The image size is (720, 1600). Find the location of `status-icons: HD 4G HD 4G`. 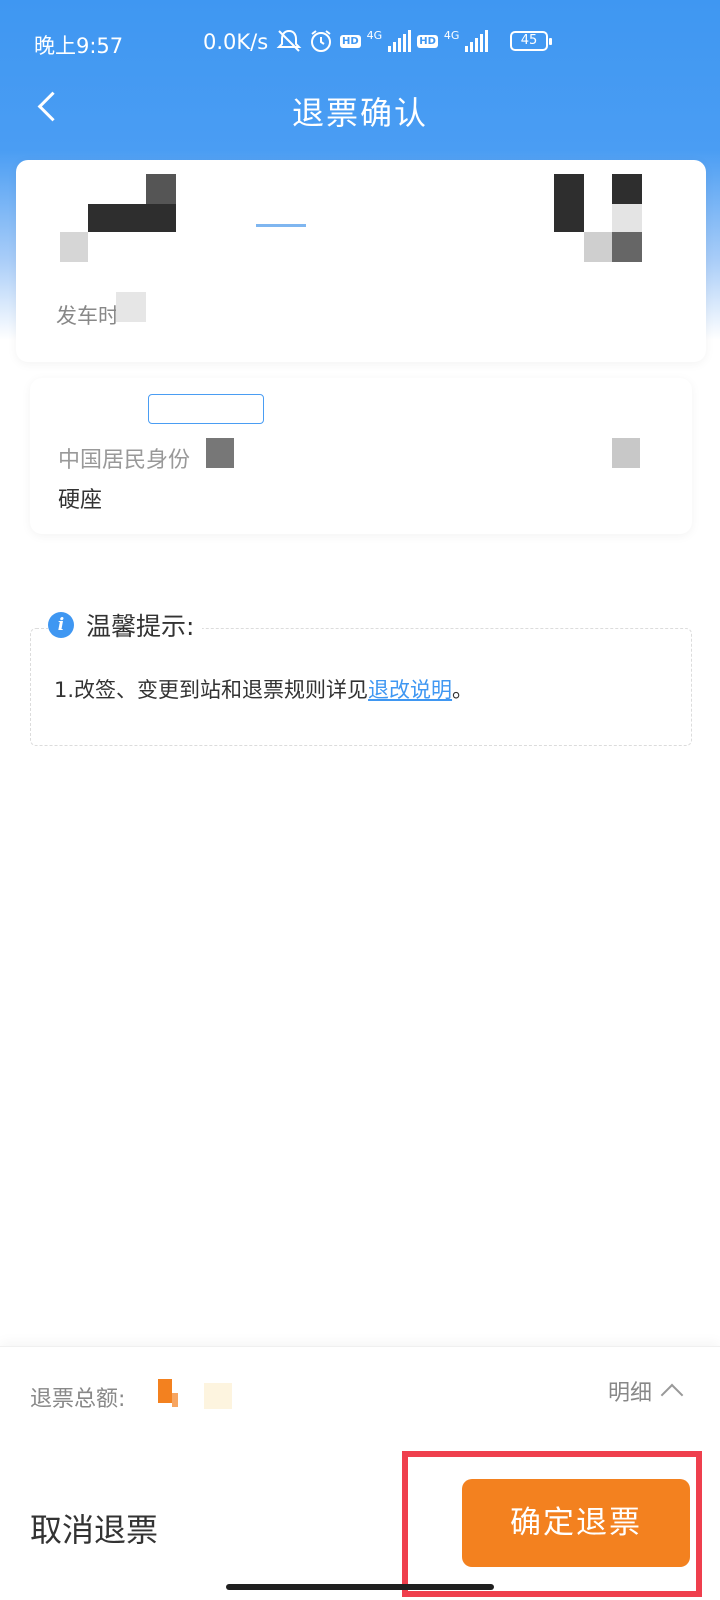

status-icons: HD 4G HD 4G is located at coordinates (382, 41).